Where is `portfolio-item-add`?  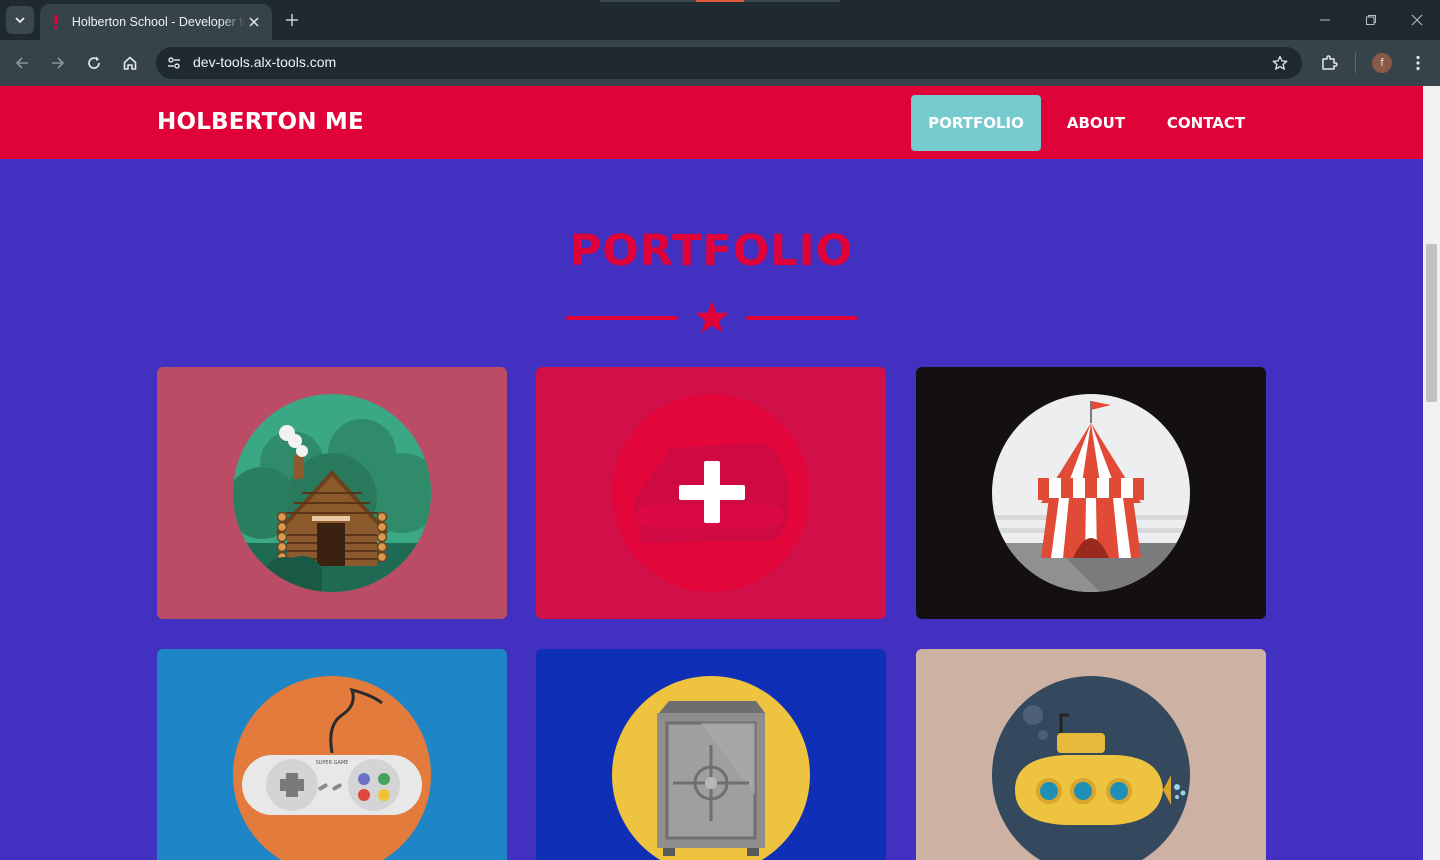
portfolio-item-add is located at coordinates (711, 493).